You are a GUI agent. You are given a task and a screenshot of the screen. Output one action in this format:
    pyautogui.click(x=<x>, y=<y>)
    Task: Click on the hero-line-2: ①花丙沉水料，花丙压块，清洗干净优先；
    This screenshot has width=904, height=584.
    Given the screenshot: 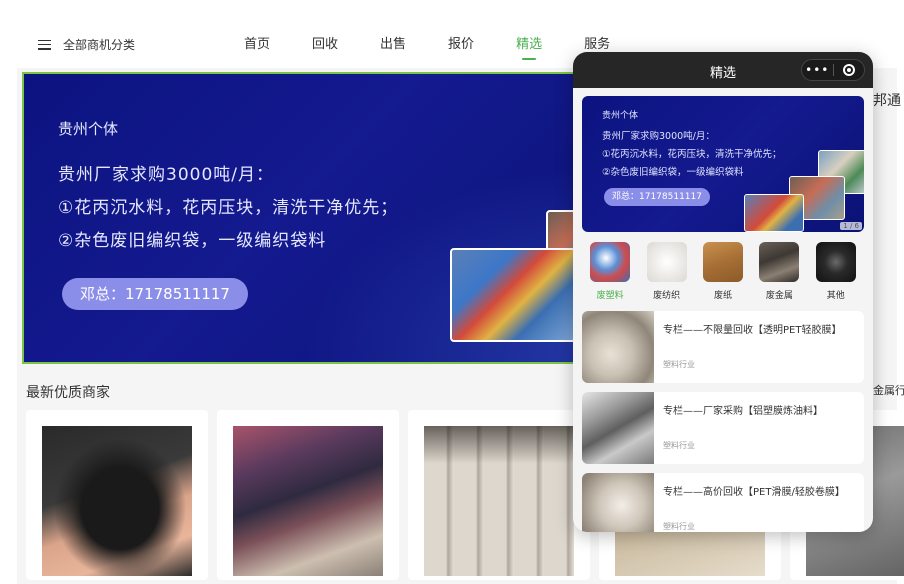 What is the action you would take?
    pyautogui.click(x=228, y=208)
    